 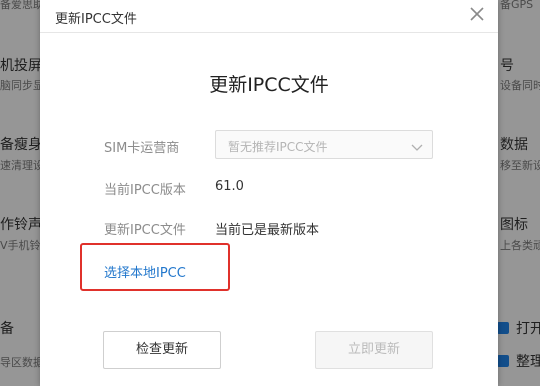 What do you see at coordinates (142, 148) in the screenshot?
I see `carrier-label: SIM卡运营商` at bounding box center [142, 148].